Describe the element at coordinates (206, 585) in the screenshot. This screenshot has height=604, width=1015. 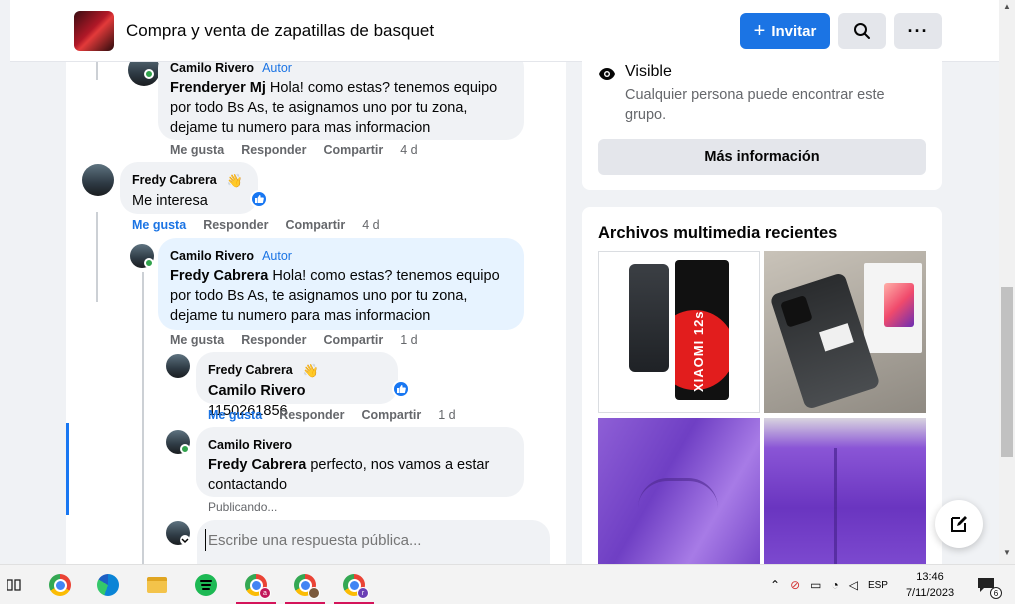
I see `spotify-icon` at that location.